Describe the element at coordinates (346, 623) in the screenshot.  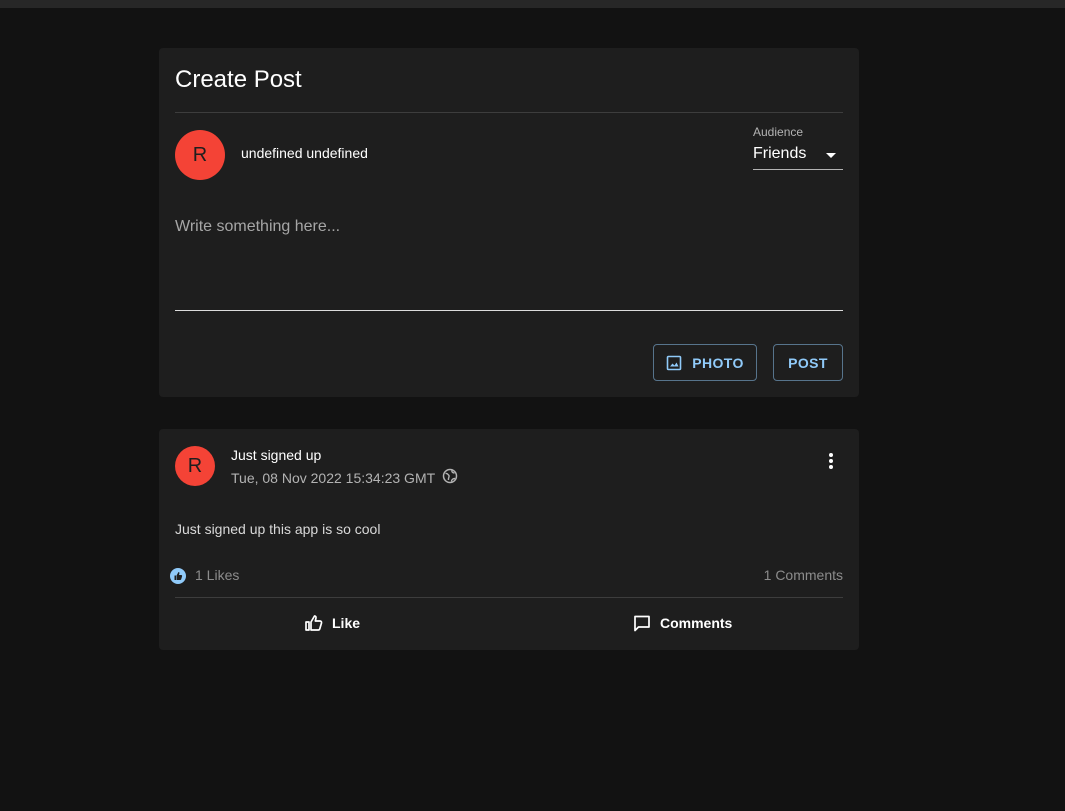
I see `like-button-label: Like` at that location.